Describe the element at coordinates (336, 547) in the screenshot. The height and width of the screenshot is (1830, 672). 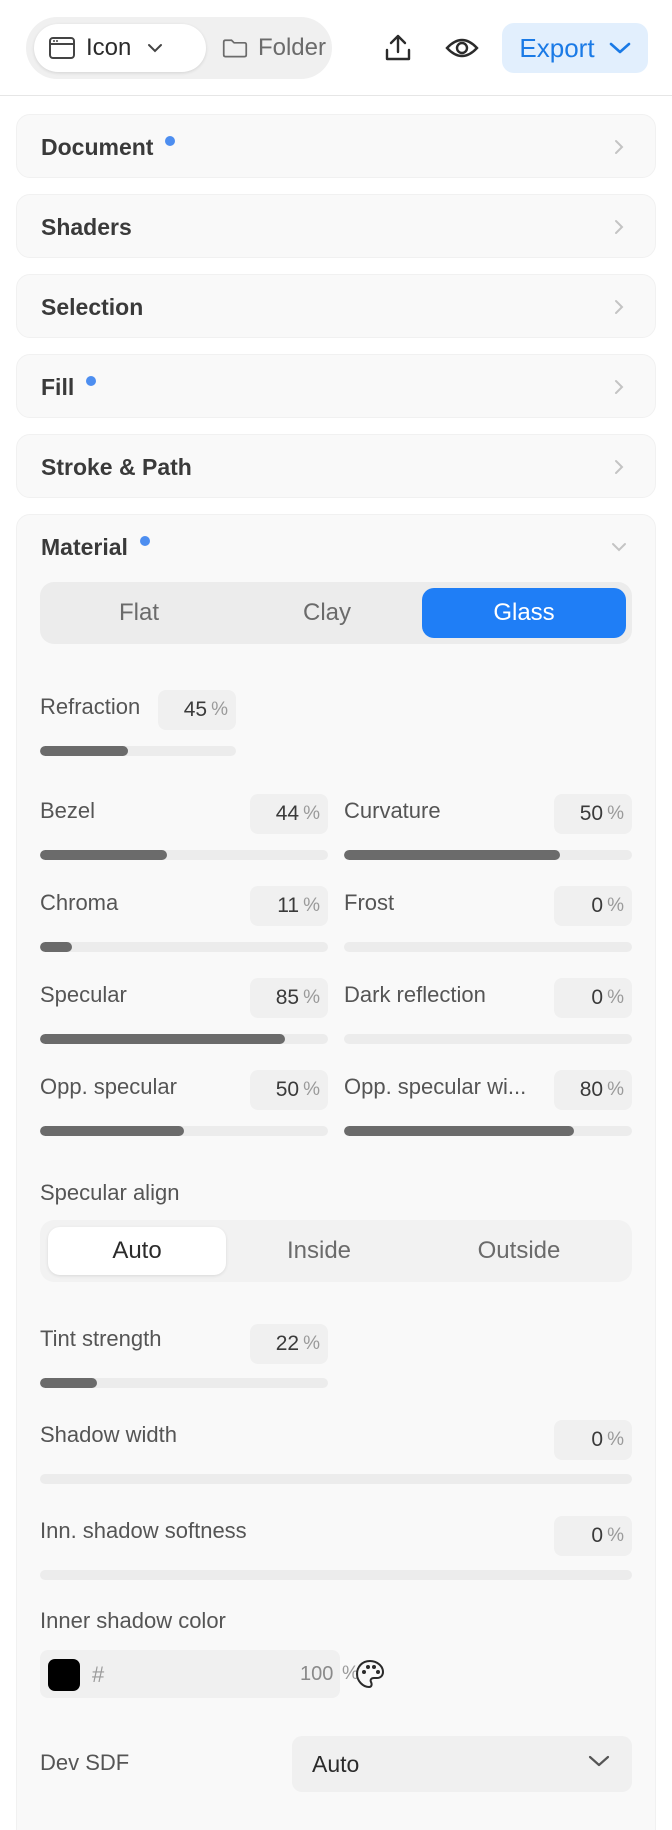
I see `material-header: Material` at that location.